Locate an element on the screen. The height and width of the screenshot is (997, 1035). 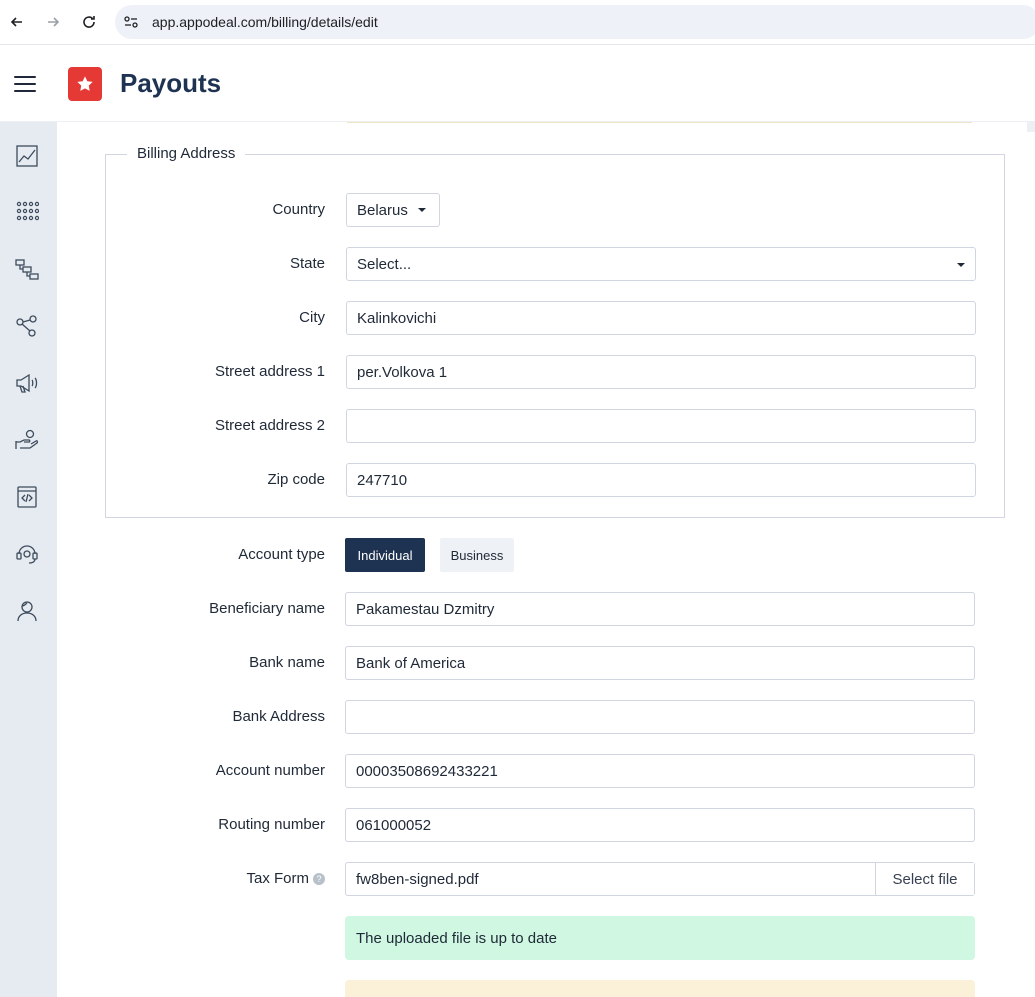
state-label: State is located at coordinates (307, 263).